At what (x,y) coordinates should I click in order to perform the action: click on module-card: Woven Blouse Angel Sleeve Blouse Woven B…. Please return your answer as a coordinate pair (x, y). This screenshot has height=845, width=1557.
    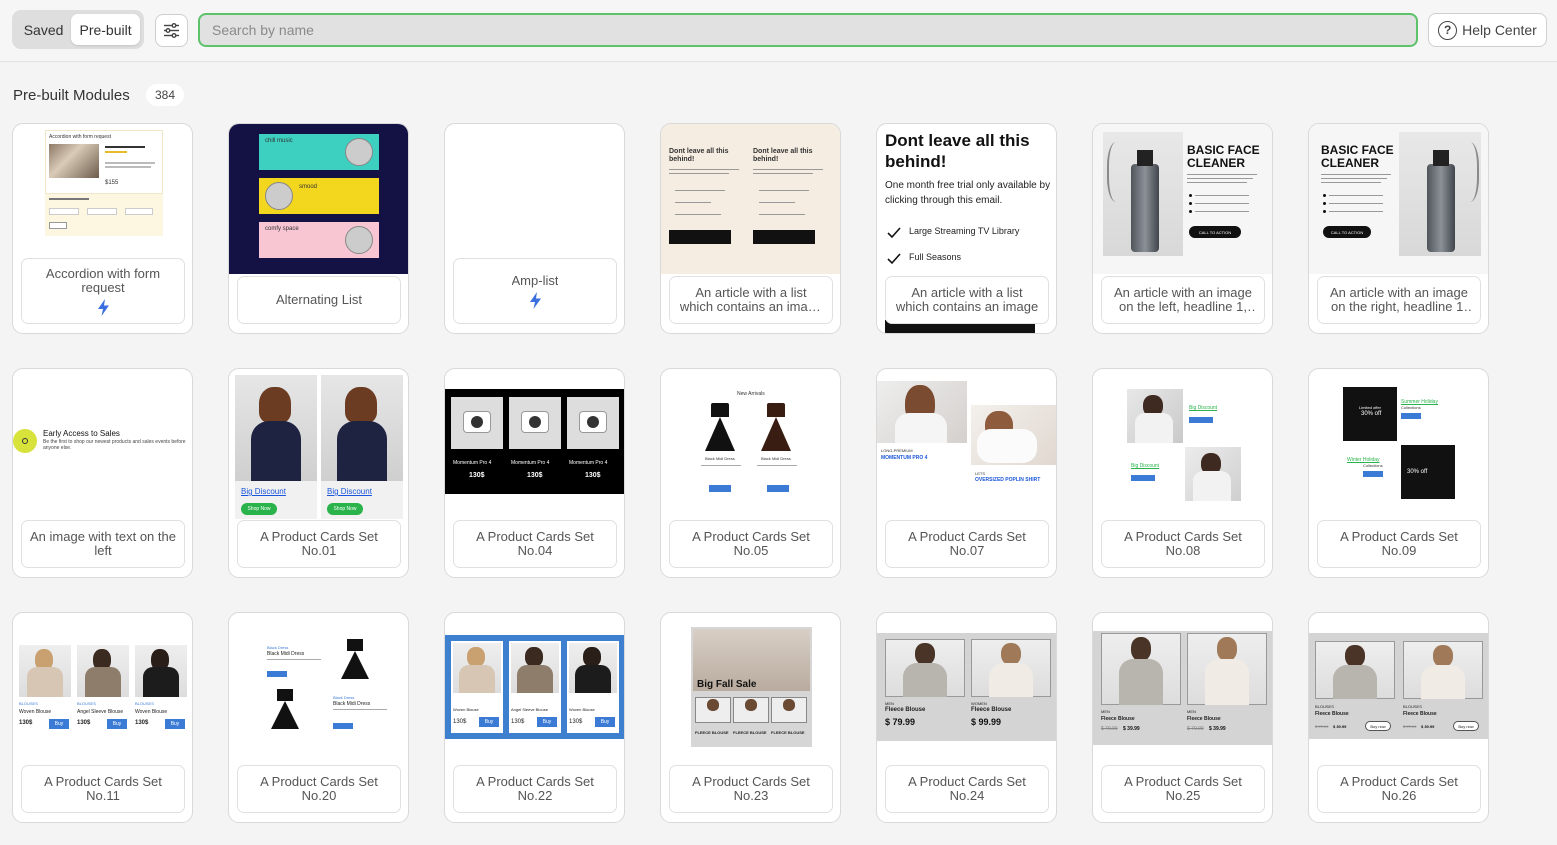
    Looking at the image, I should click on (534, 717).